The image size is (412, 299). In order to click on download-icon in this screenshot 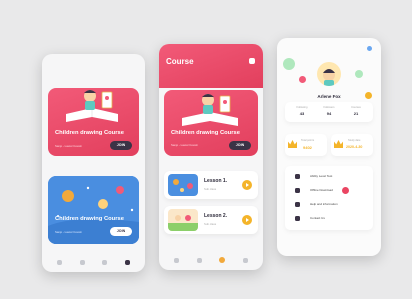, I will do `click(297, 190)`.